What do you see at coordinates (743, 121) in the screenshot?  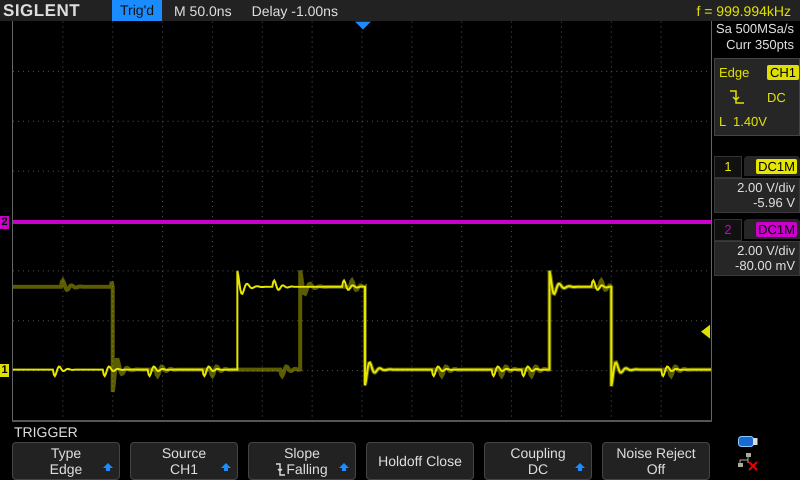 I see `trigger-level: L 1.40V` at bounding box center [743, 121].